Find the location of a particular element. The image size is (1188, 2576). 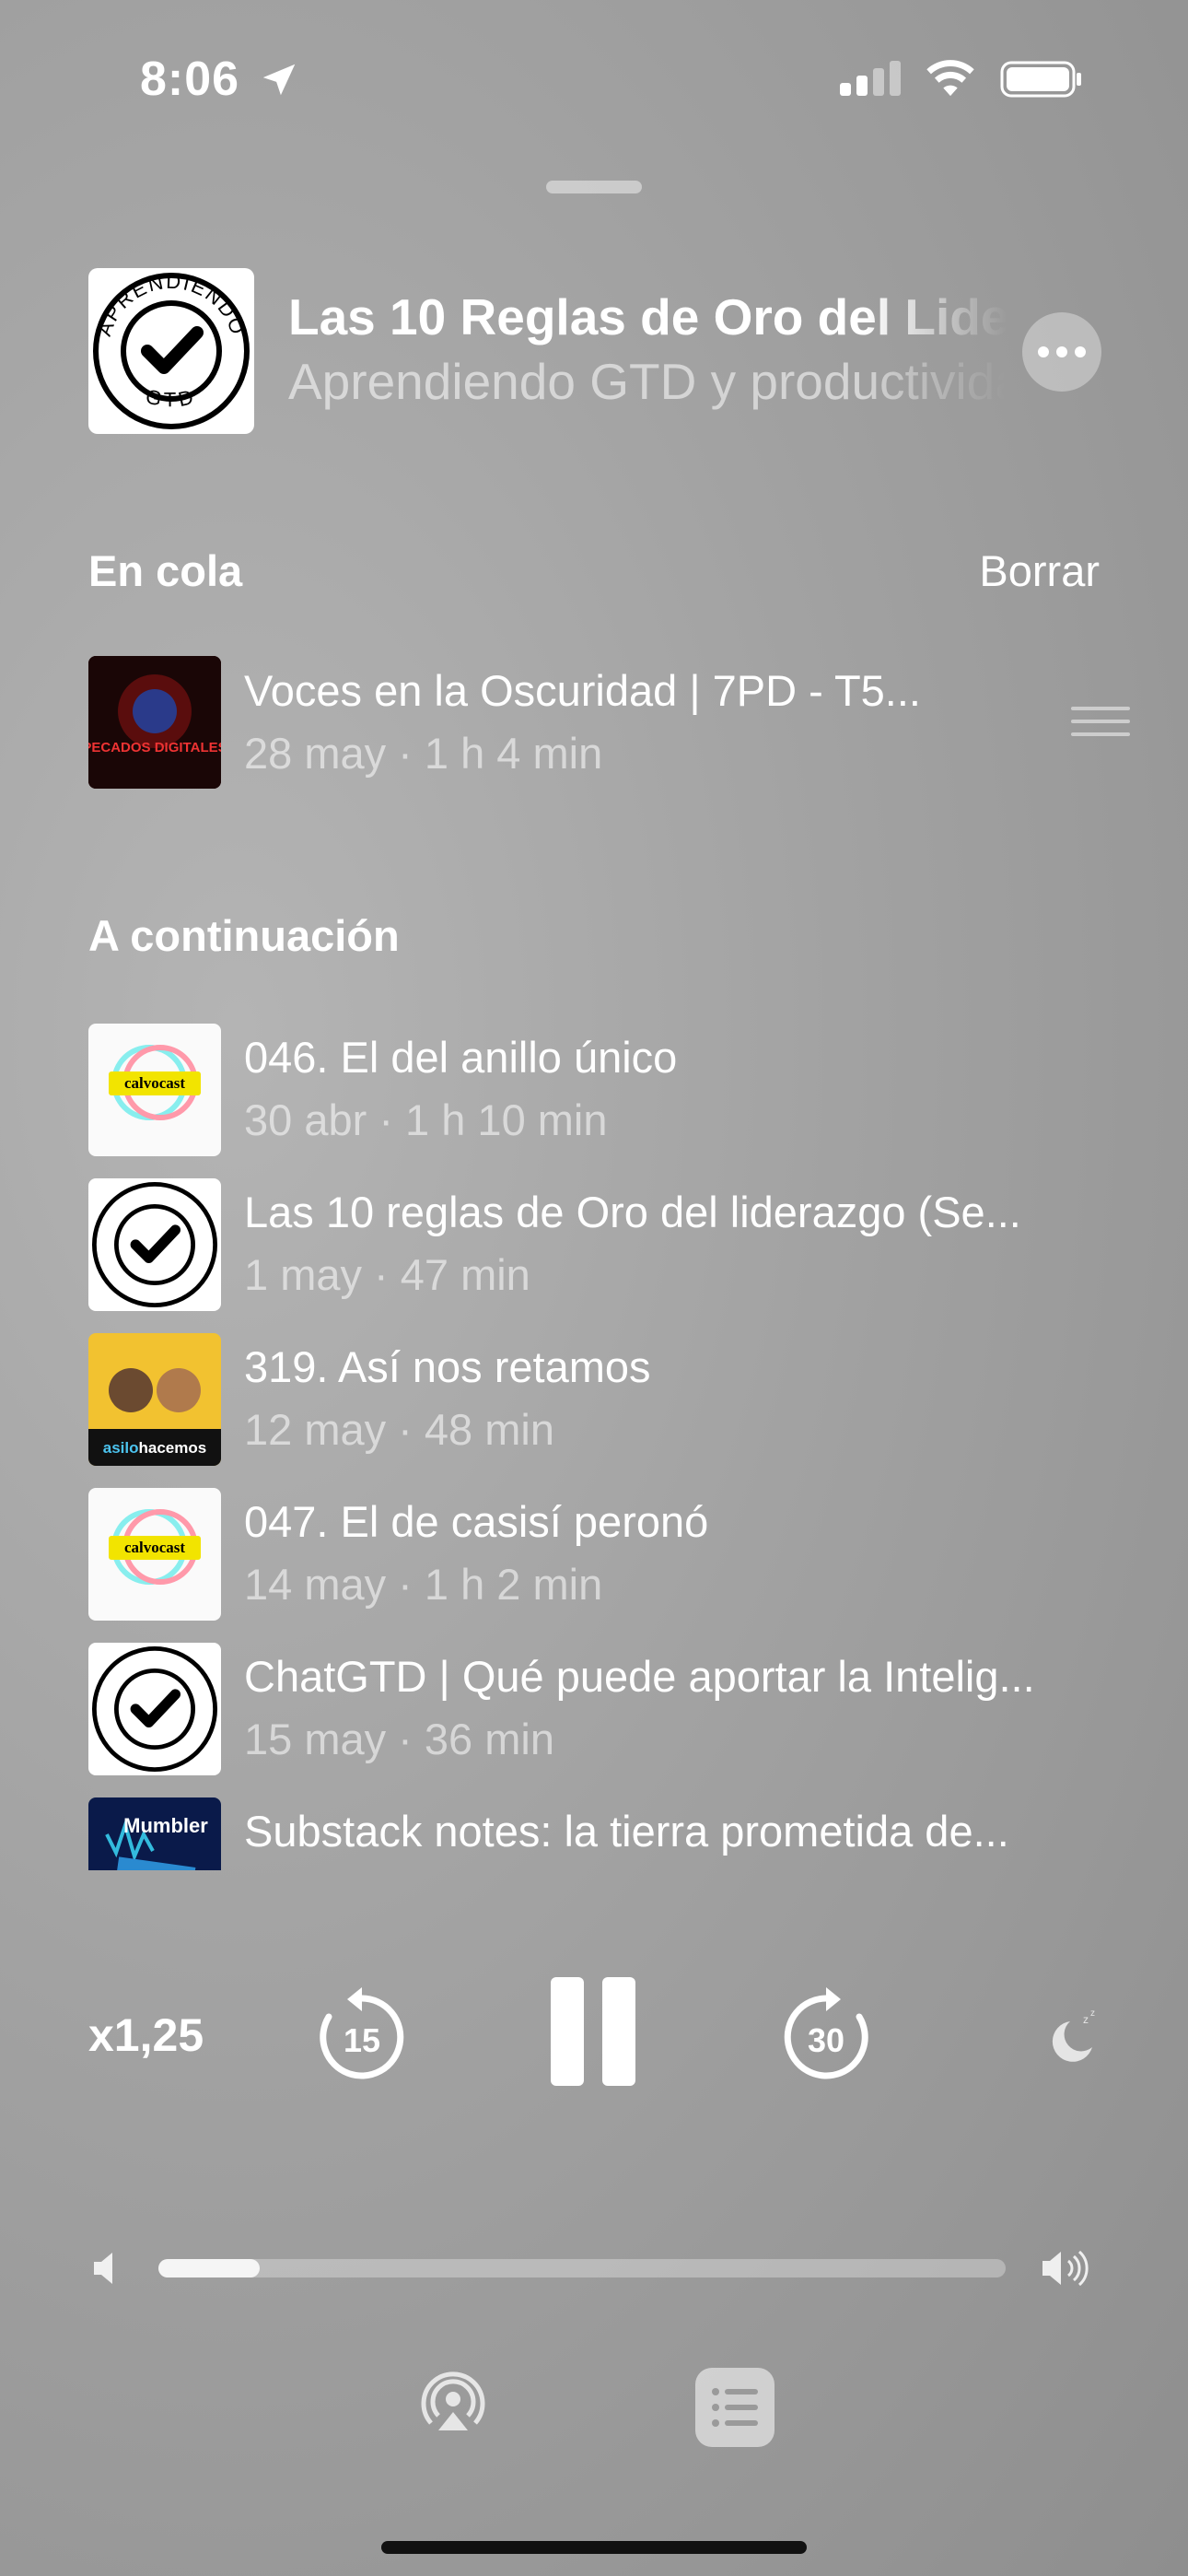

volume-slider is located at coordinates (582, 2268).